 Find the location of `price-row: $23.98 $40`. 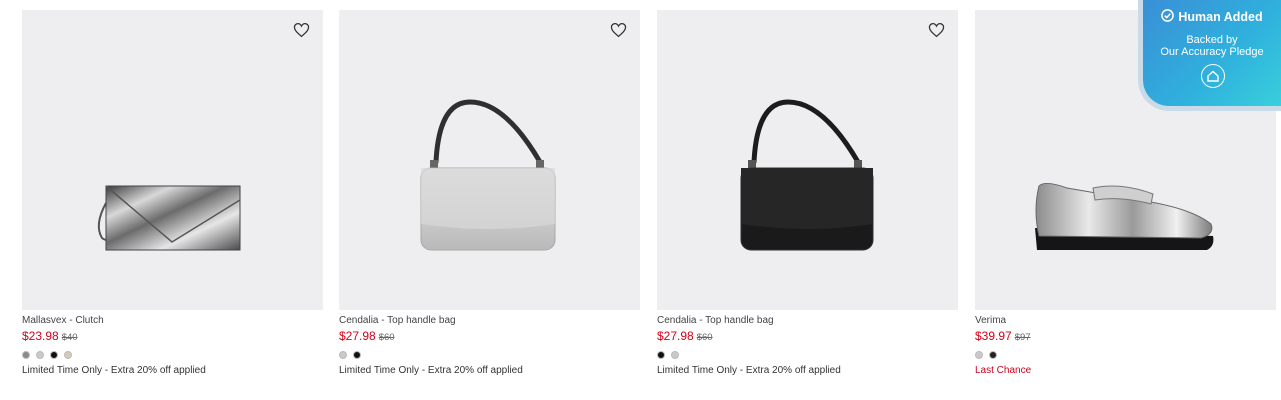

price-row: $23.98 $40 is located at coordinates (172, 337).